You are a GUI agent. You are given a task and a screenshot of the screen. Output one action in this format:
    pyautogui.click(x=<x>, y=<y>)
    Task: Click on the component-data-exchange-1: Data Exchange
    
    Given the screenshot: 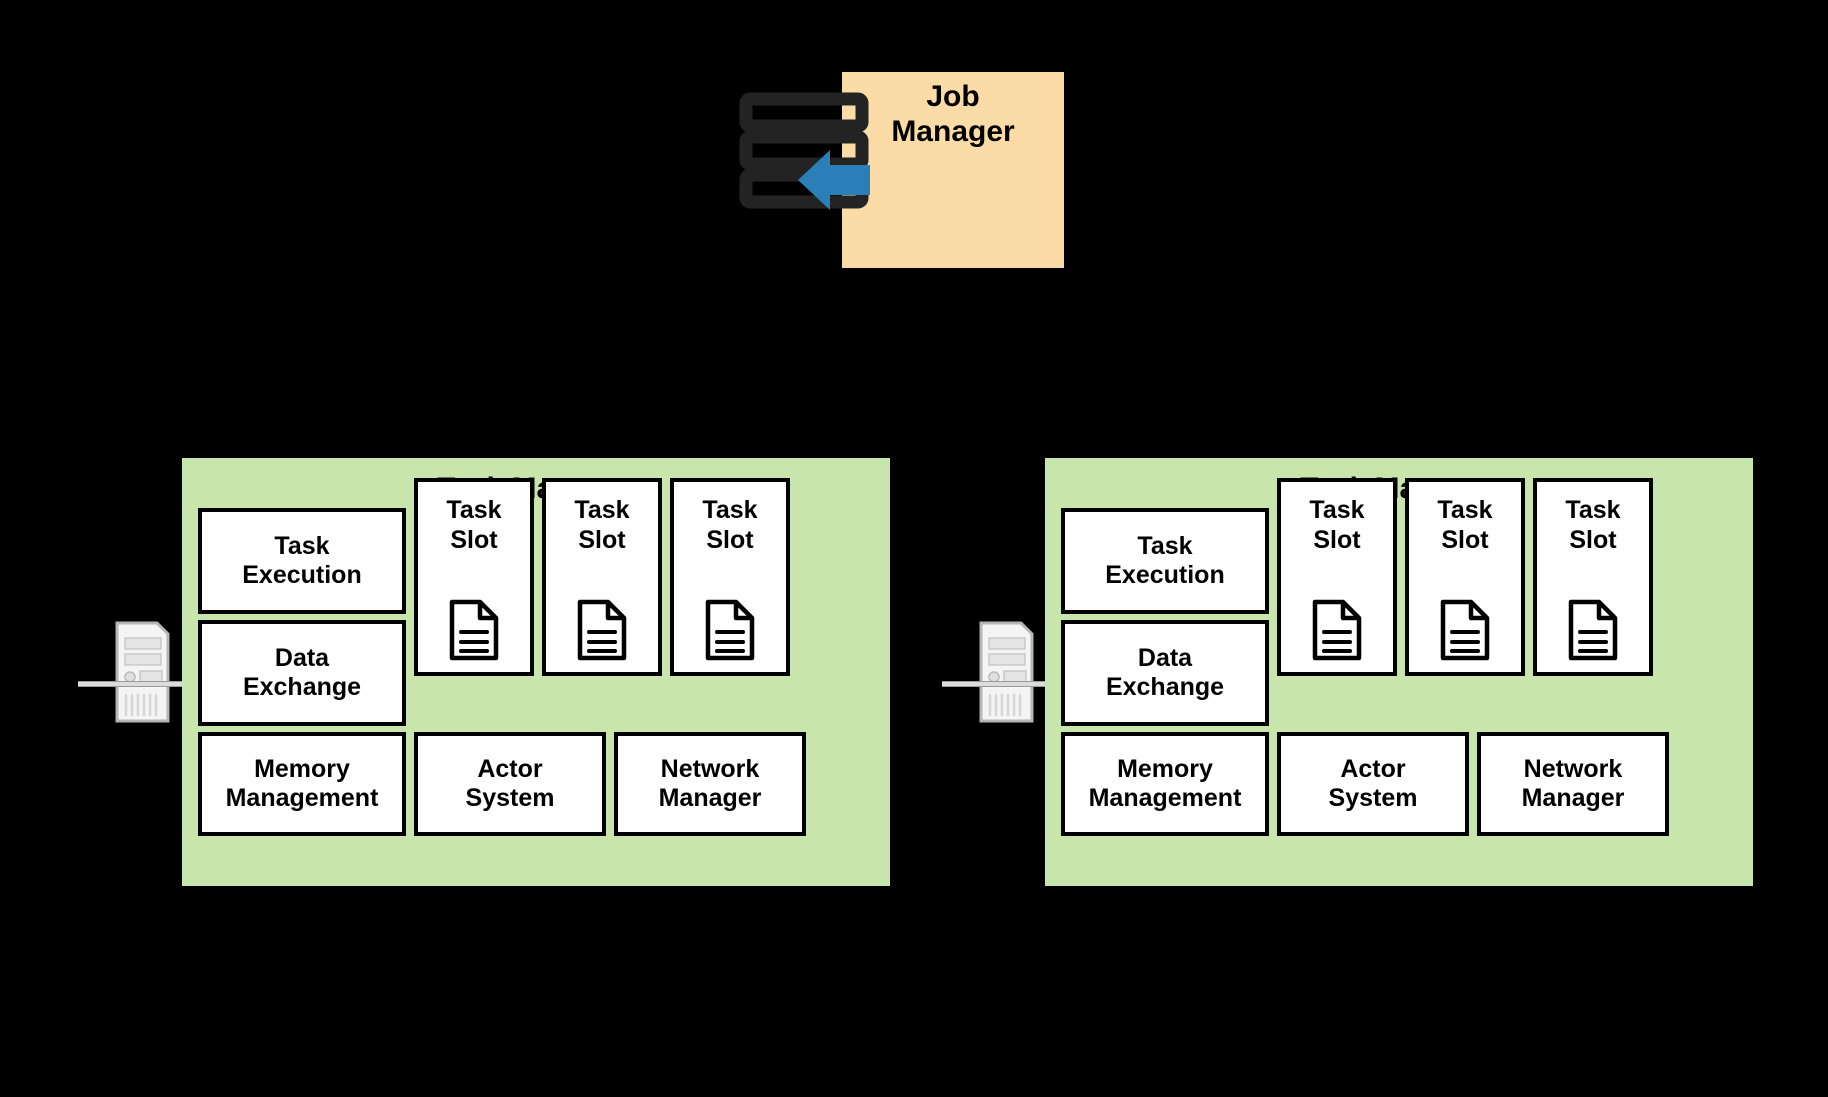 What is the action you would take?
    pyautogui.click(x=302, y=673)
    